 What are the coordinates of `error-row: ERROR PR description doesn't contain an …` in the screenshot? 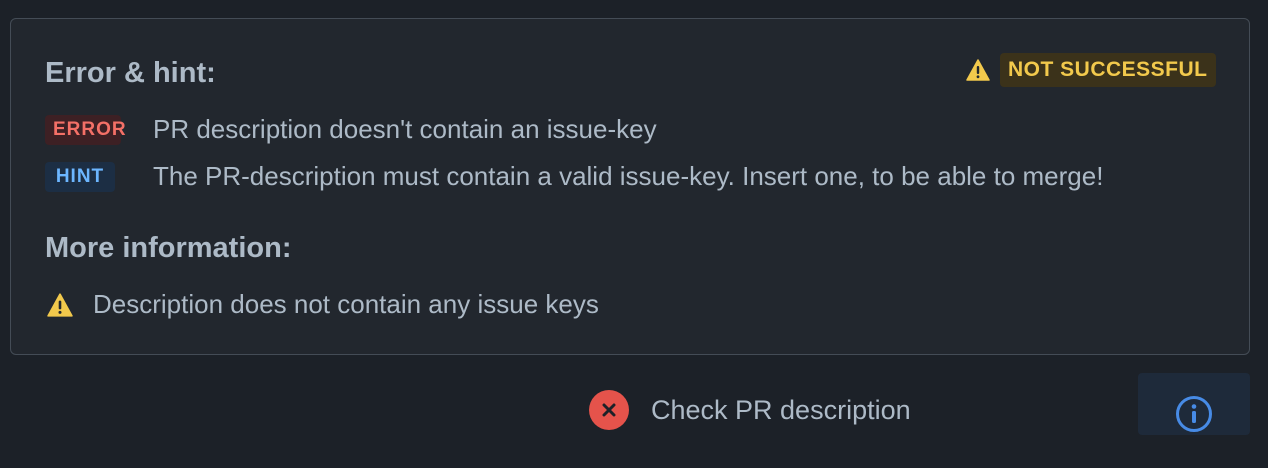 It's located at (351, 129).